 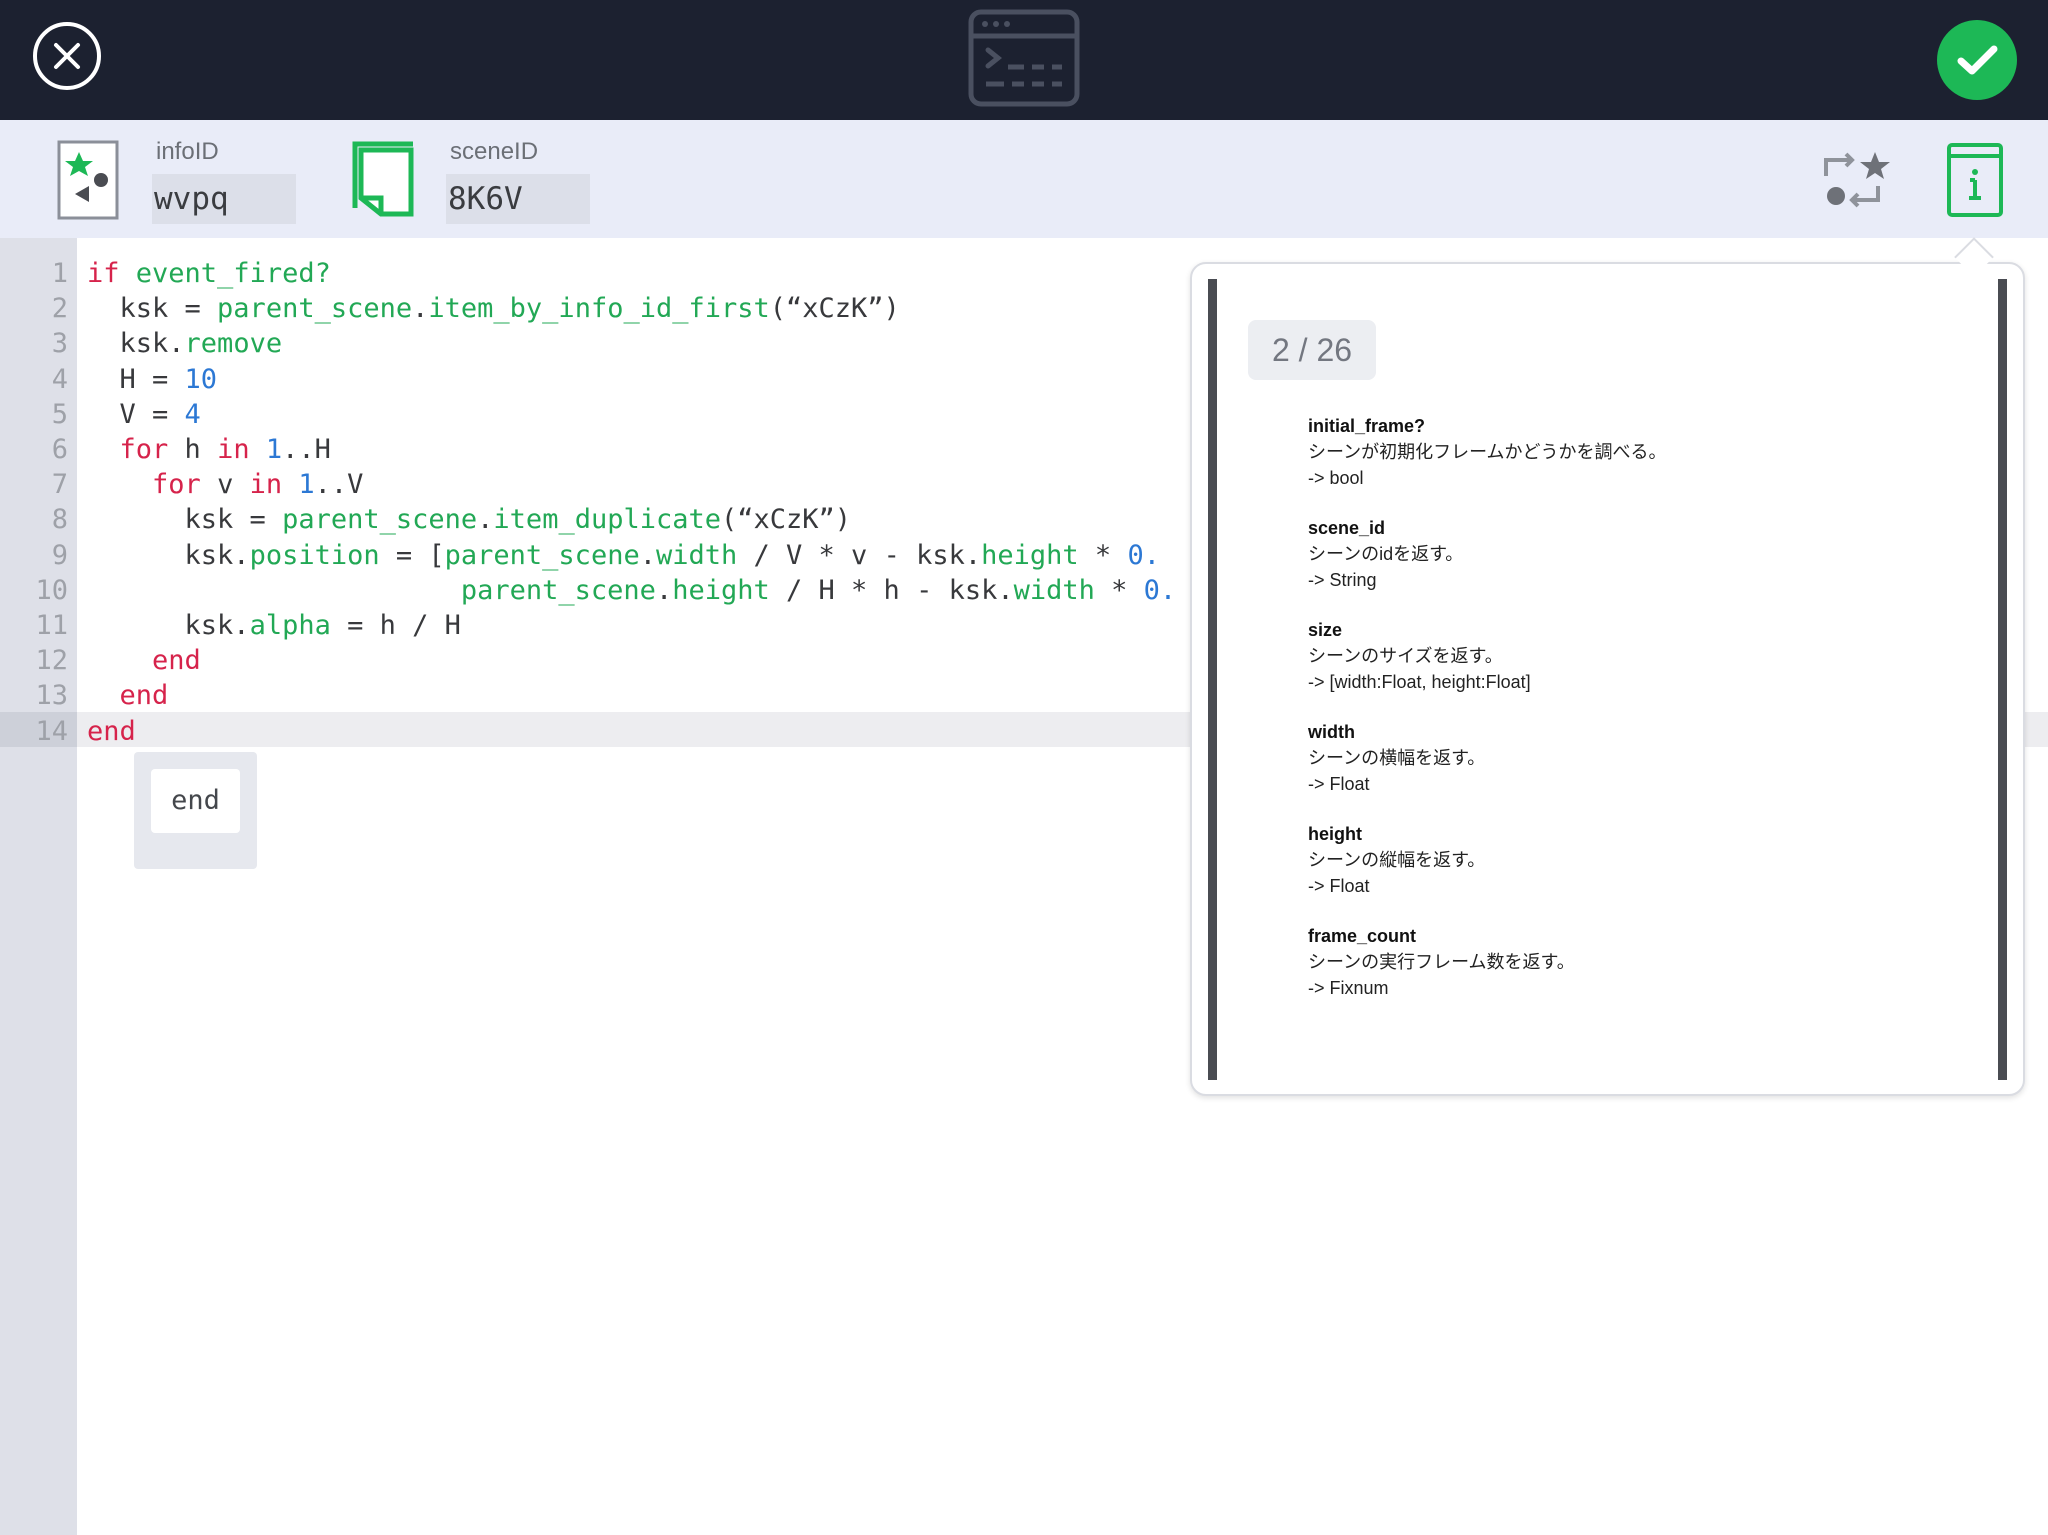 What do you see at coordinates (891, 590) in the screenshot?
I see `plain-token: / H * h - ksk.` at bounding box center [891, 590].